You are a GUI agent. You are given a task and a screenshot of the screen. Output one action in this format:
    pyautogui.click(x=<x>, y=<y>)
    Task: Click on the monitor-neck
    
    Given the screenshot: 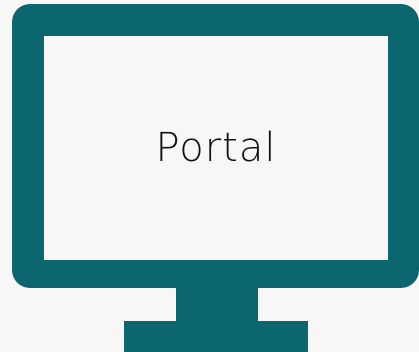 What is the action you would take?
    pyautogui.click(x=217, y=305)
    